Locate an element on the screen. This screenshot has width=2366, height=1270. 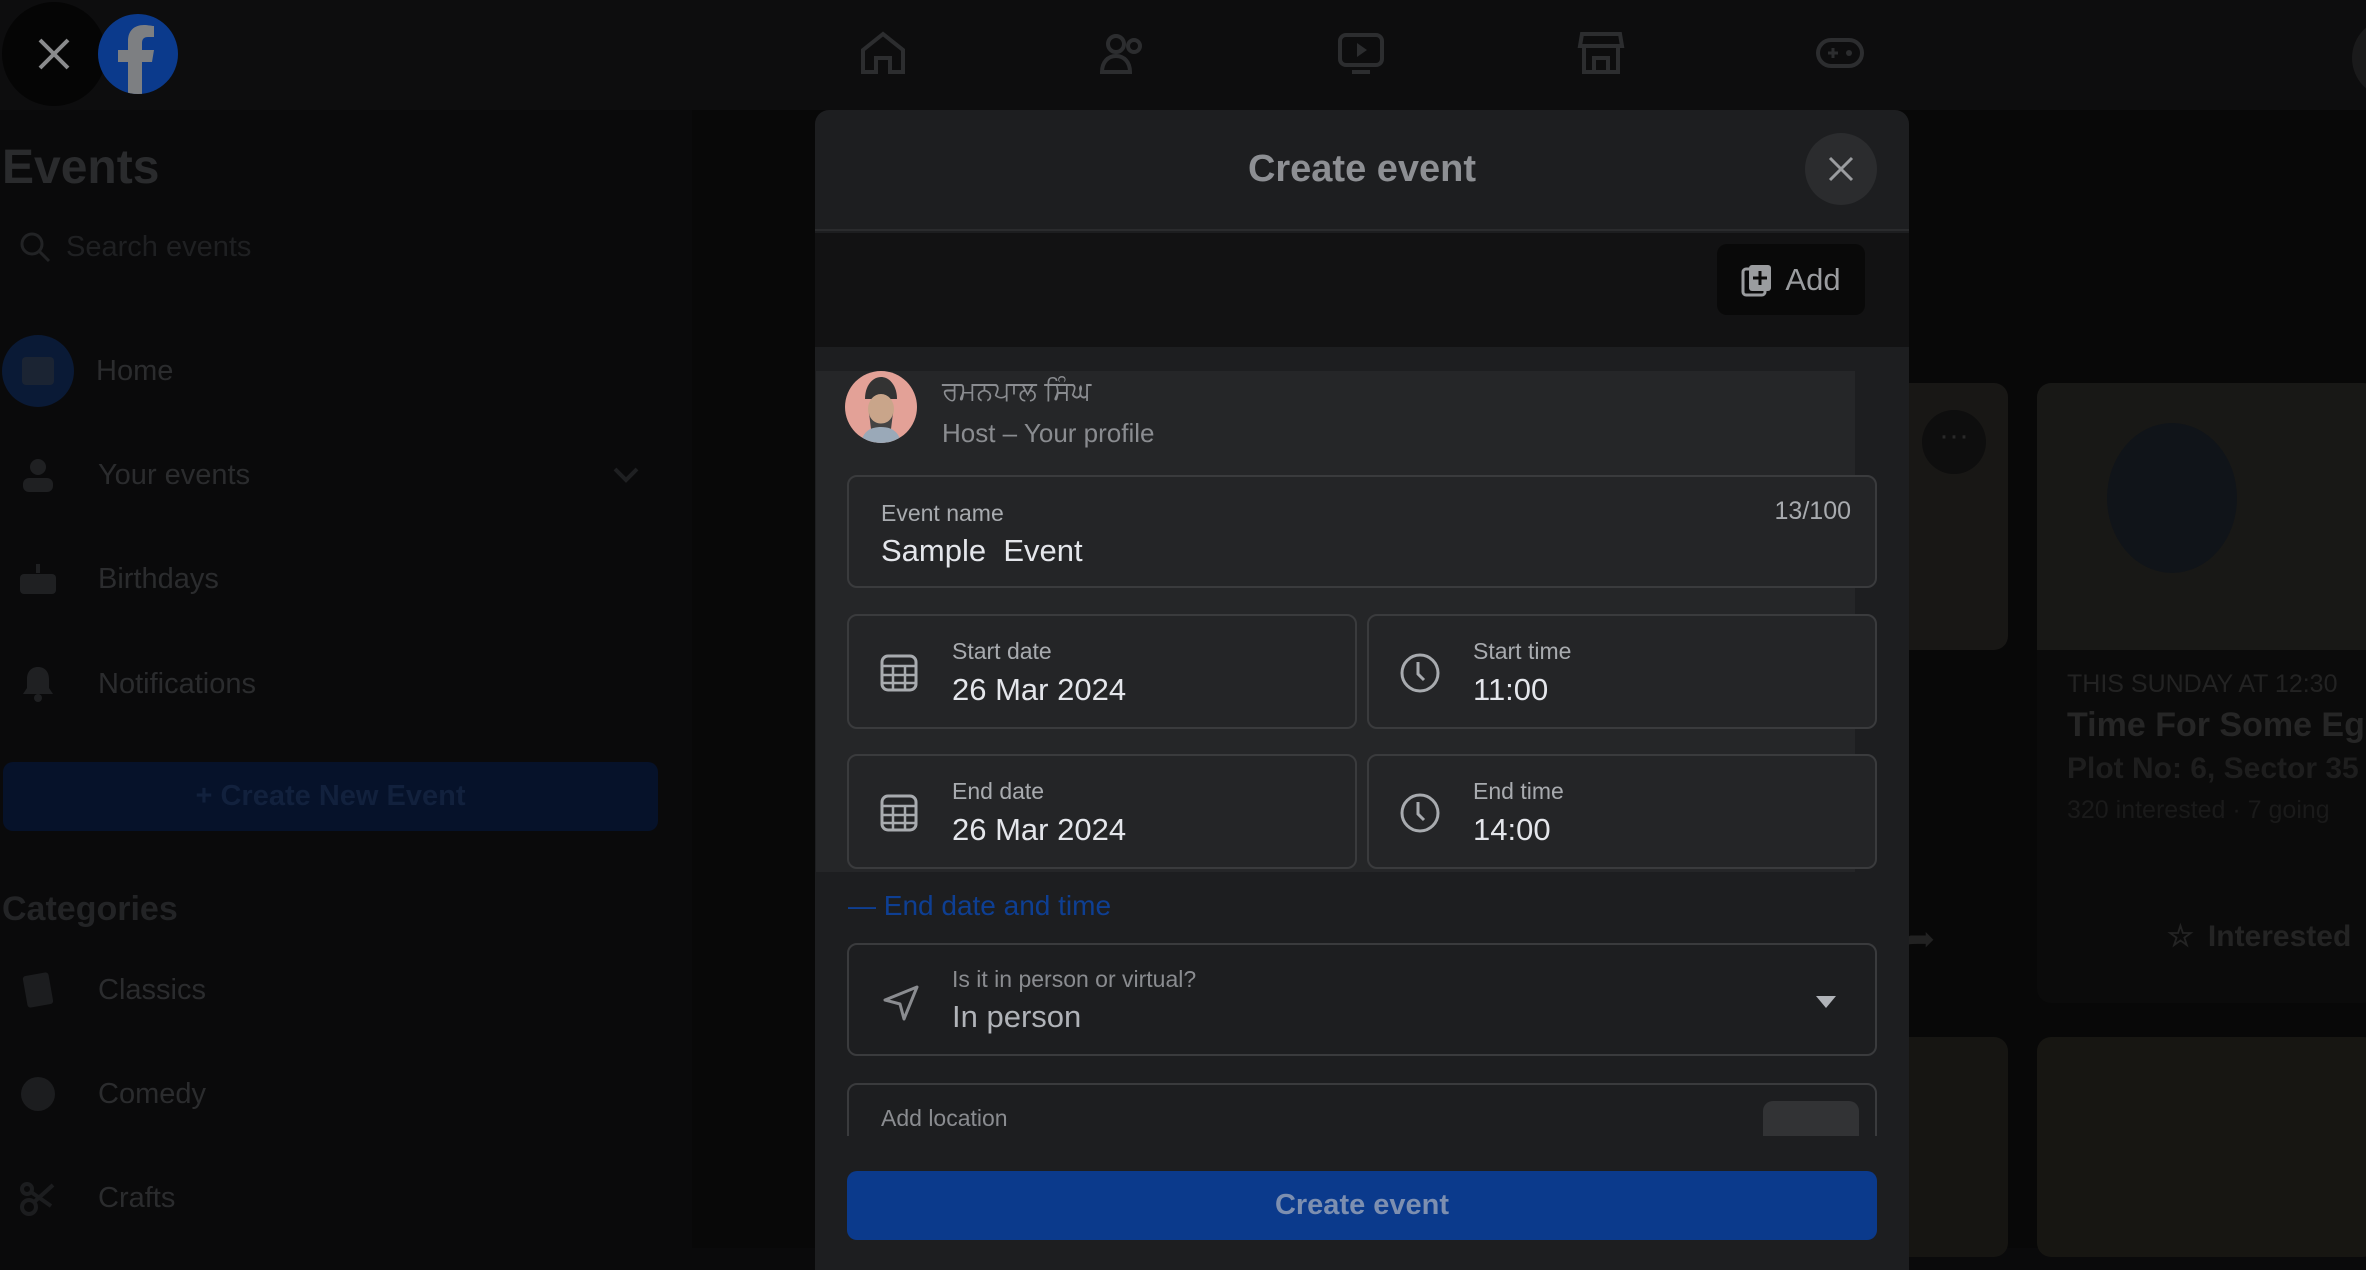
start-date-value: 26 Mar 2024 is located at coordinates (1039, 689).